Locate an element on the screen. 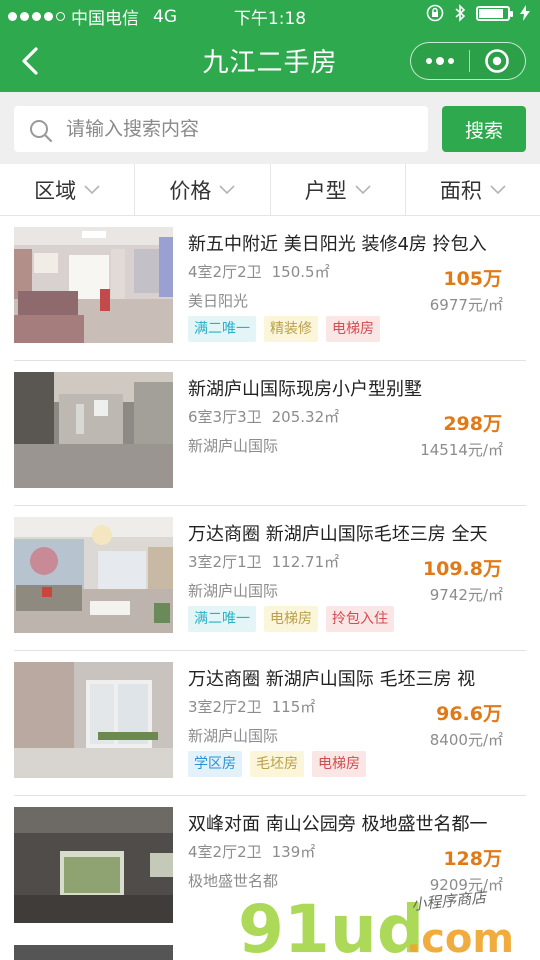 The width and height of the screenshot is (540, 960). listing-unit-price: 9742元/㎡ is located at coordinates (466, 595).